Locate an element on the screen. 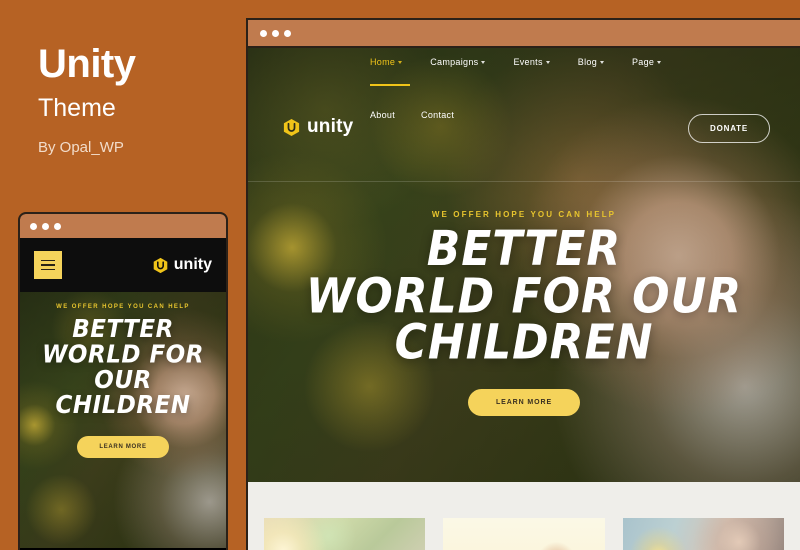  child-with-kite-photo is located at coordinates (524, 534).